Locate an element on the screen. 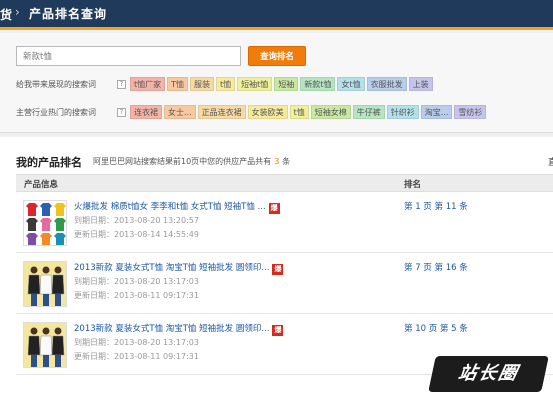 The height and width of the screenshot is (400, 553). unranked-keywords-label: 给我带来展现的搜索词 is located at coordinates (56, 84).